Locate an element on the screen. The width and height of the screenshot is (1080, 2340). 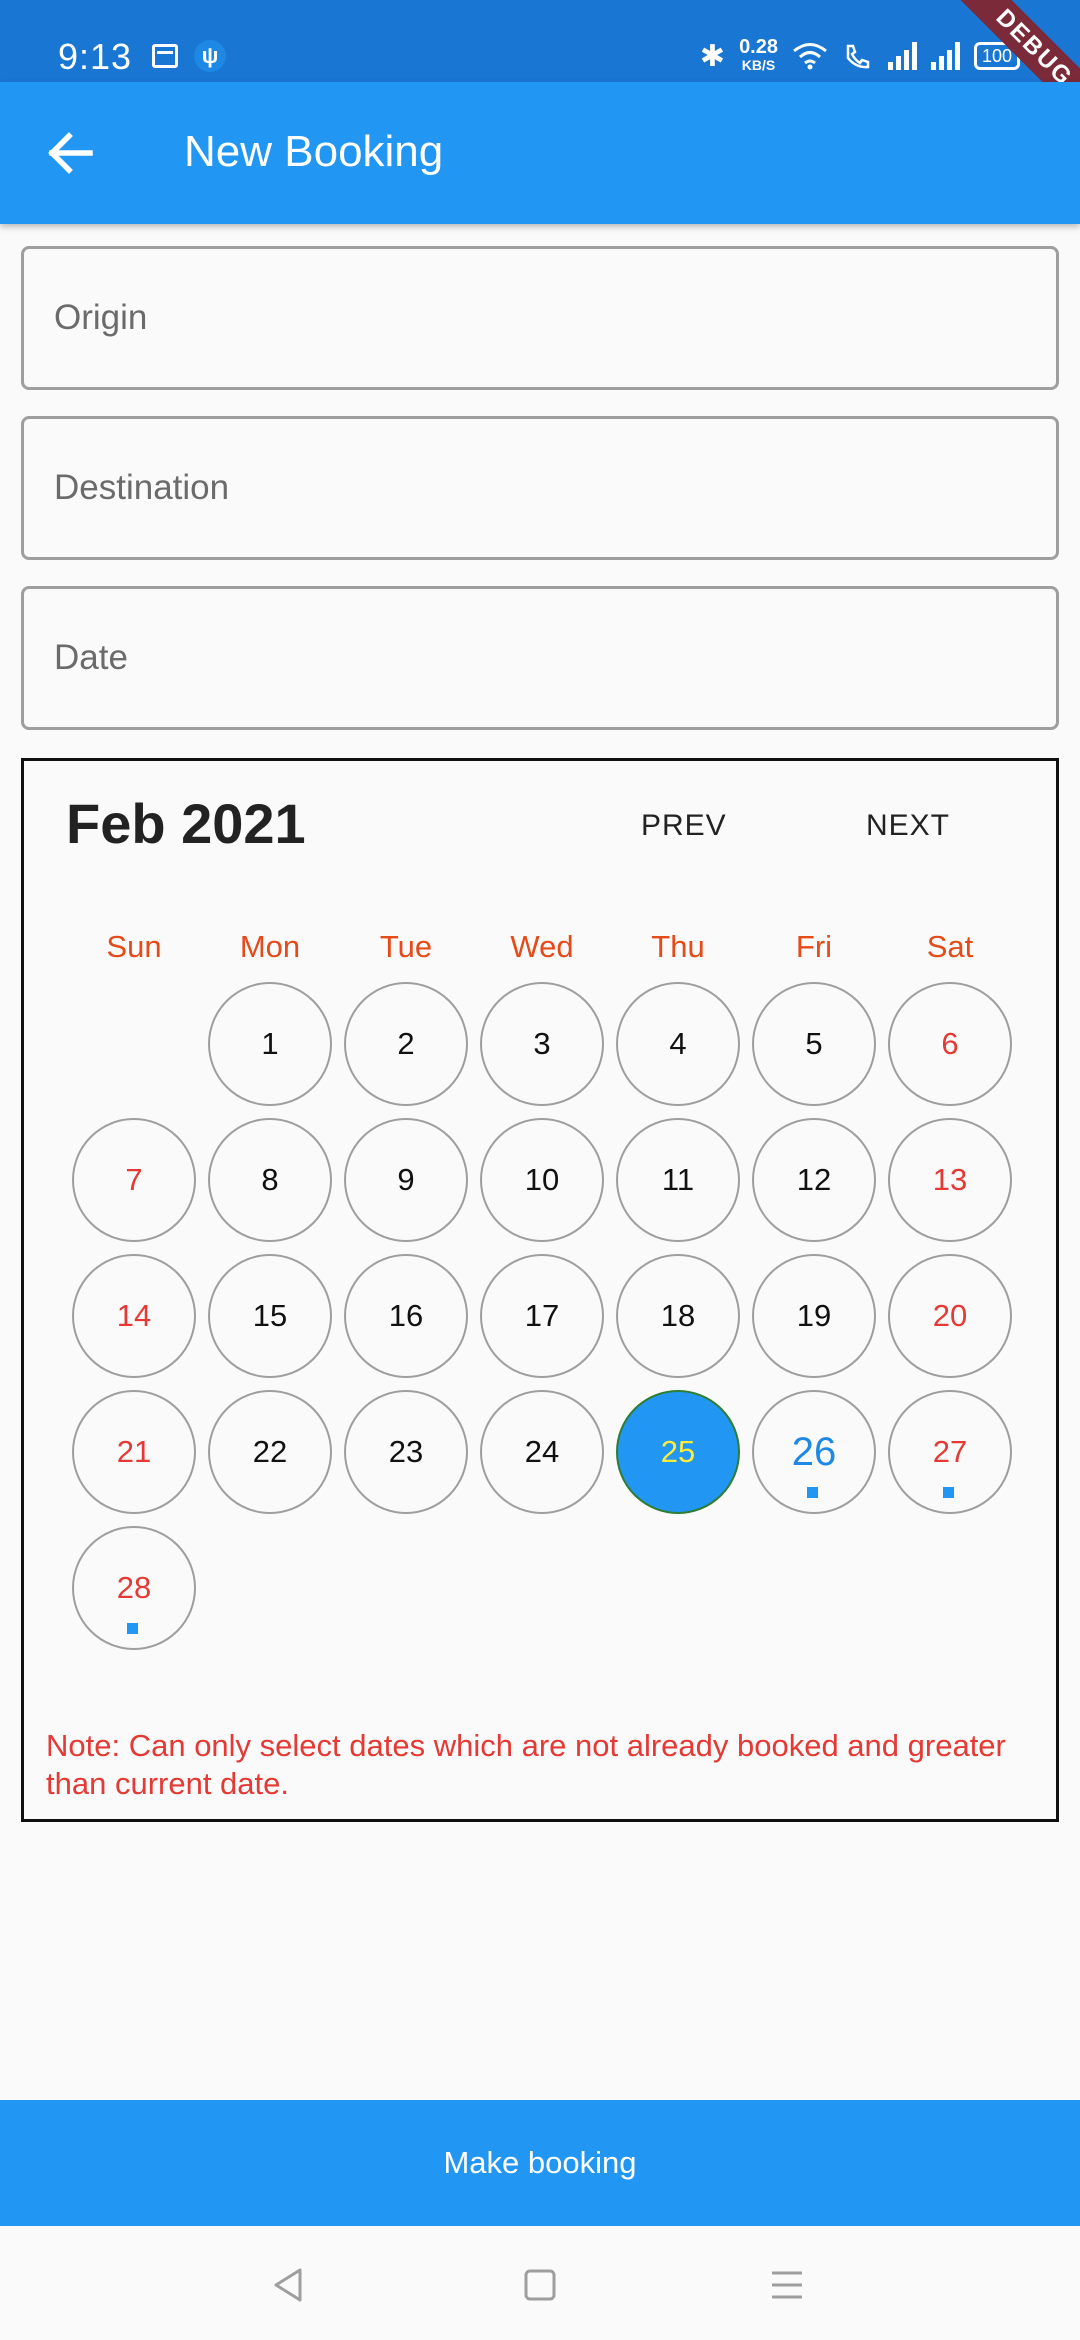
calendar-month-label: Feb 2021 is located at coordinates (186, 823).